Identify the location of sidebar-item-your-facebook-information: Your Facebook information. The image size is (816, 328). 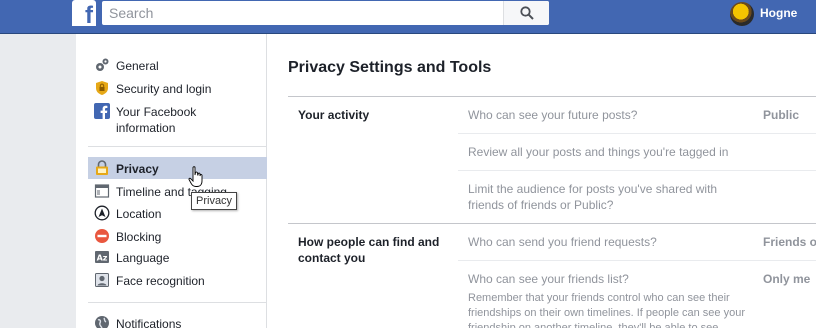
(177, 118).